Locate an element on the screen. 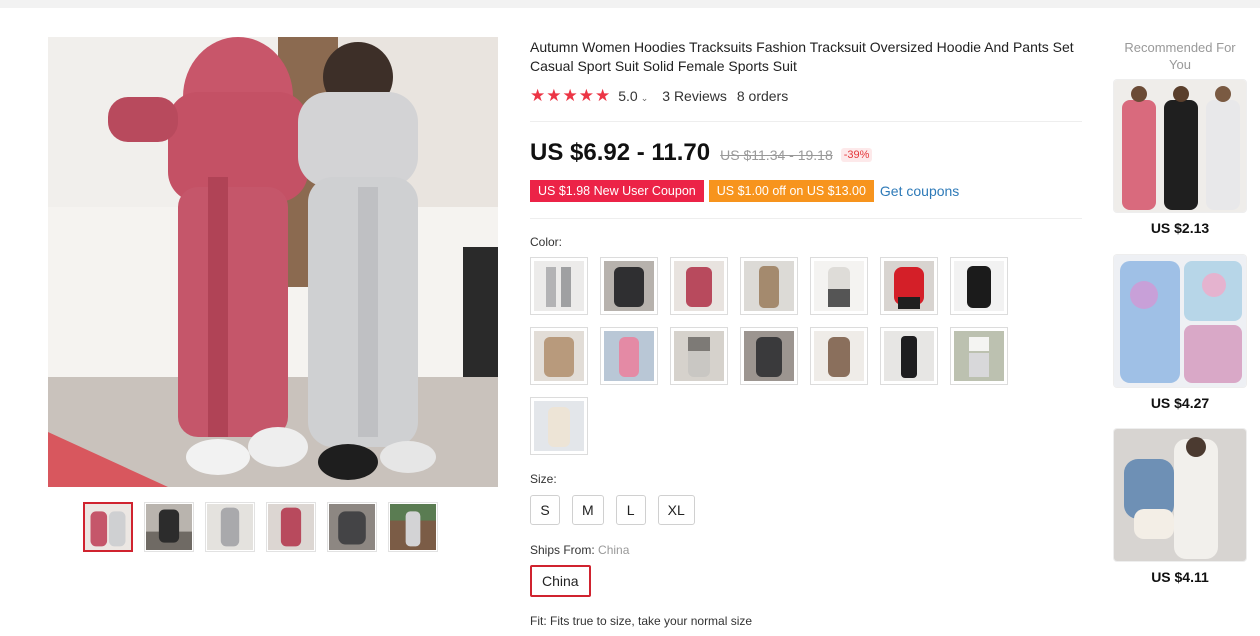  rating-number: 5.0 is located at coordinates (628, 95).